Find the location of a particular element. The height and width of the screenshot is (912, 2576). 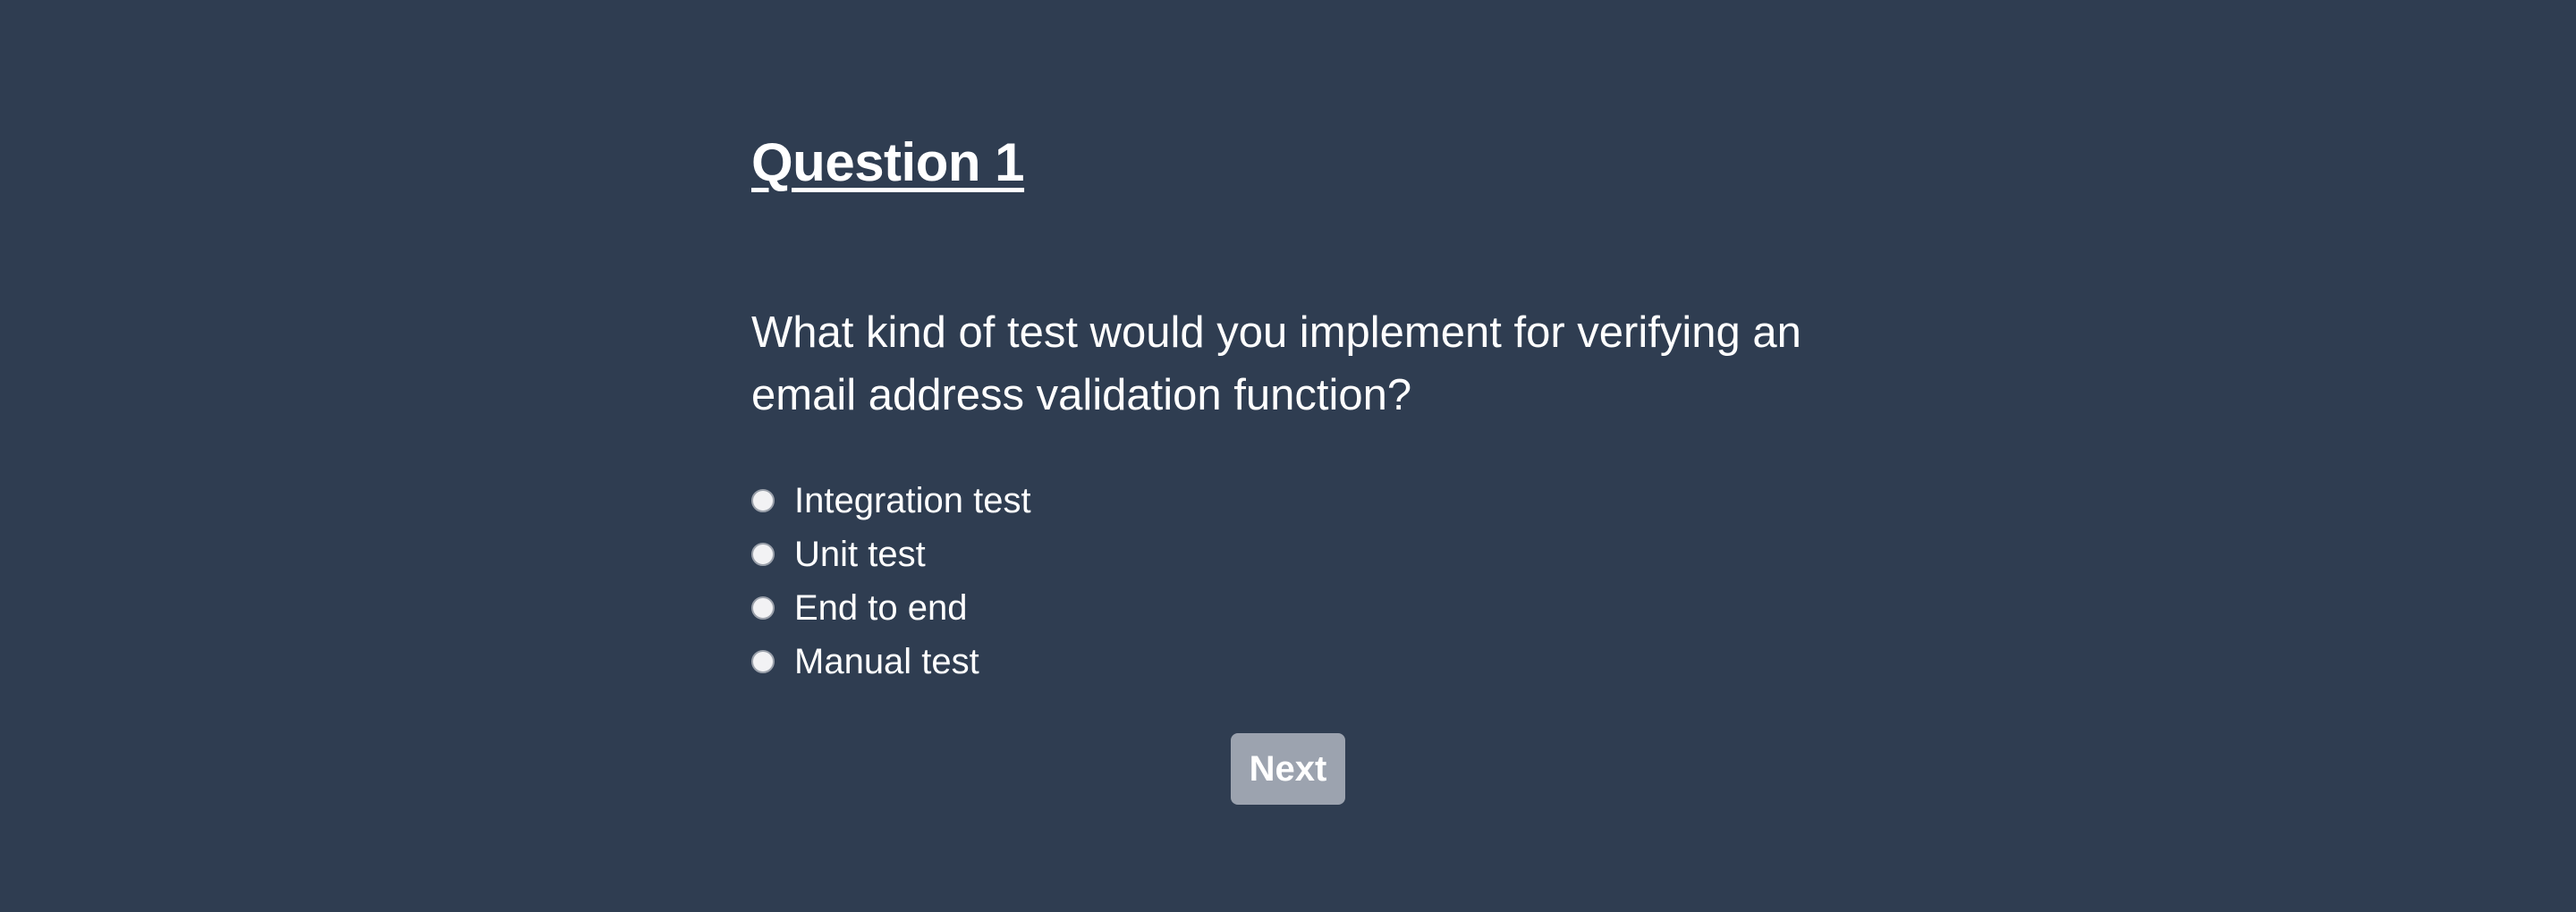

option-end-to-end: End to end is located at coordinates (891, 608).